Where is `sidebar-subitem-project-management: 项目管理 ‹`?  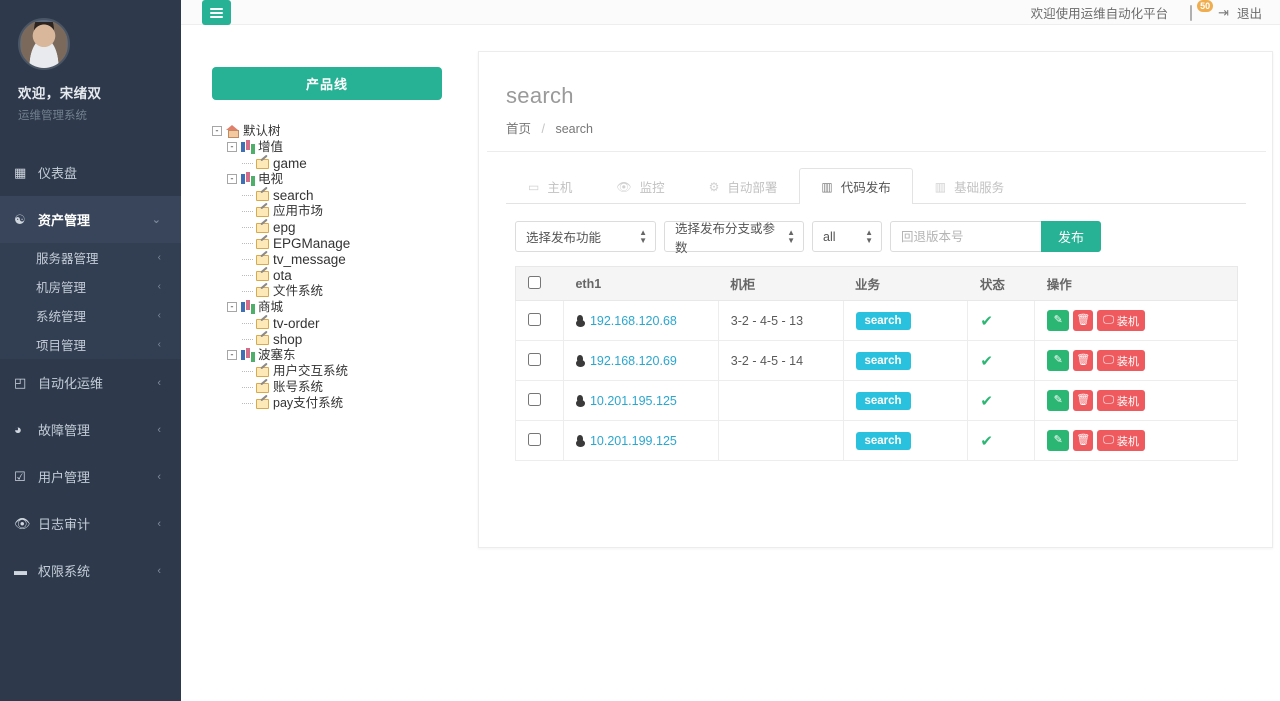
sidebar-subitem-project-management: 项目管理 ‹ is located at coordinates (90, 344).